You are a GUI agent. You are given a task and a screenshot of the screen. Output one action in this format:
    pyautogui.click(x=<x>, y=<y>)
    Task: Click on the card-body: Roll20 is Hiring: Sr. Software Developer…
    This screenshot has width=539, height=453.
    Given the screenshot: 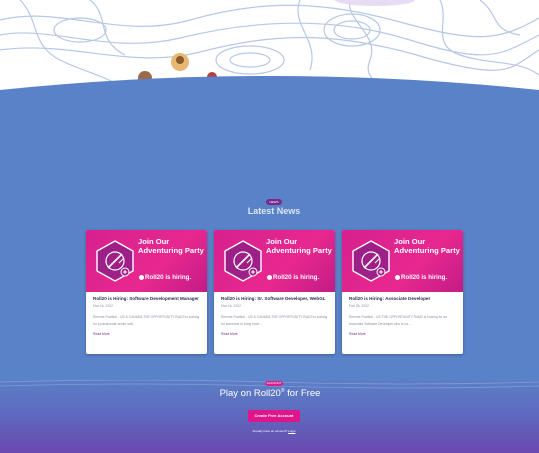 What is the action you would take?
    pyautogui.click(x=274, y=317)
    